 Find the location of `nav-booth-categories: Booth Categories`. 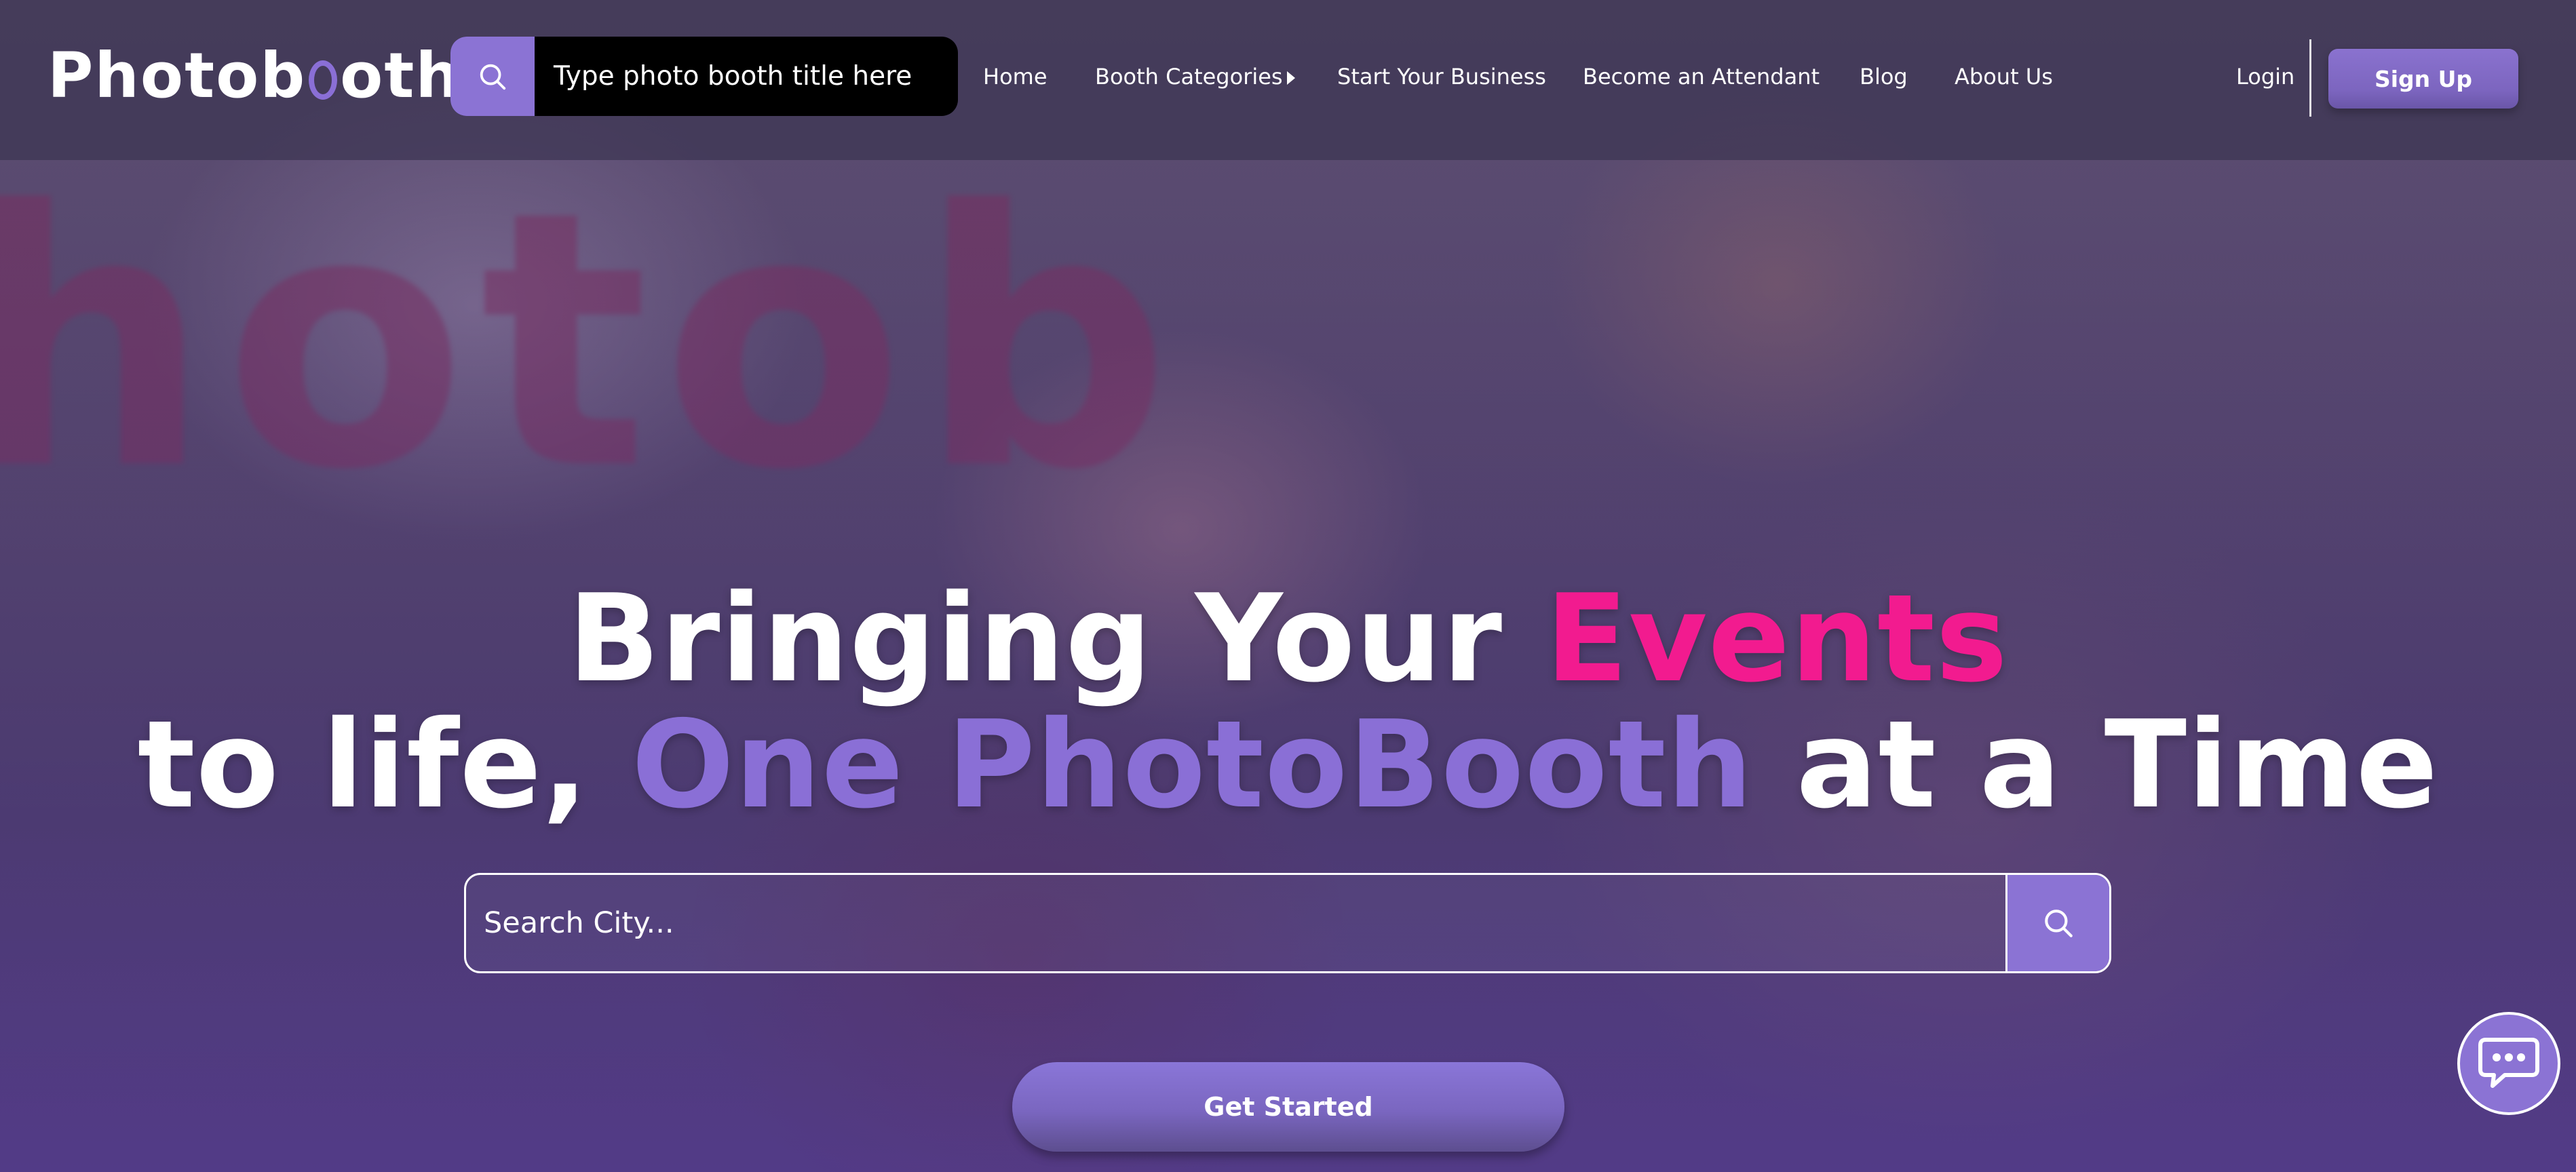

nav-booth-categories: Booth Categories is located at coordinates (1195, 77).